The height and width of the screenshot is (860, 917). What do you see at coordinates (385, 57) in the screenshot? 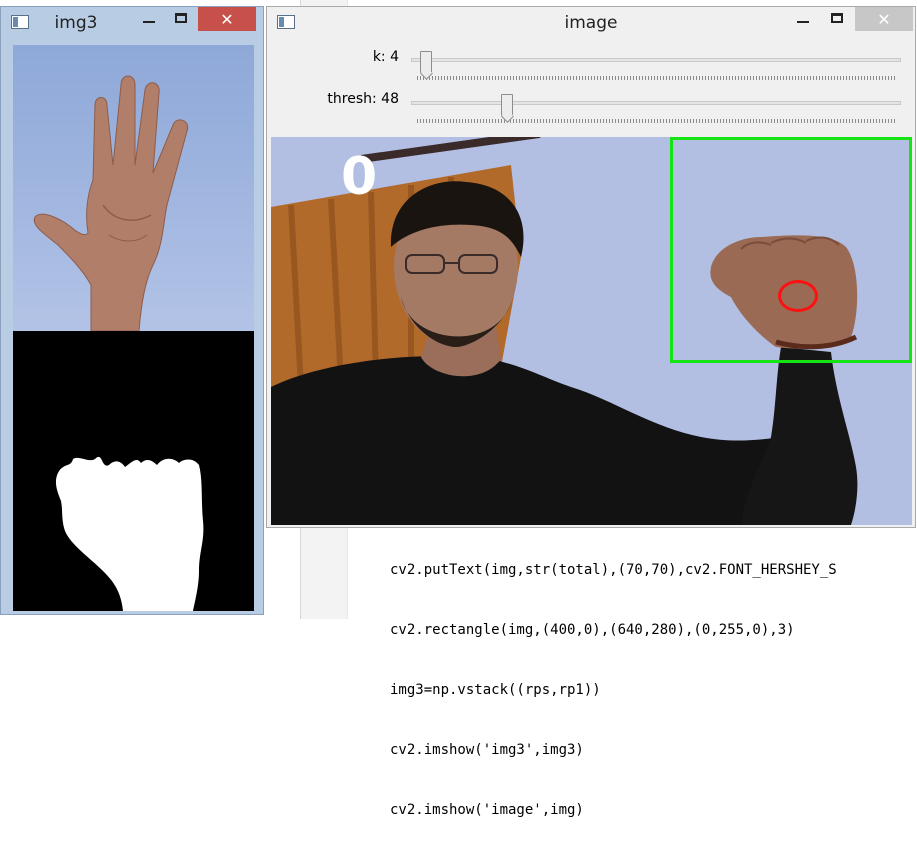
I see `trackbar-k-label: k: 4` at bounding box center [385, 57].